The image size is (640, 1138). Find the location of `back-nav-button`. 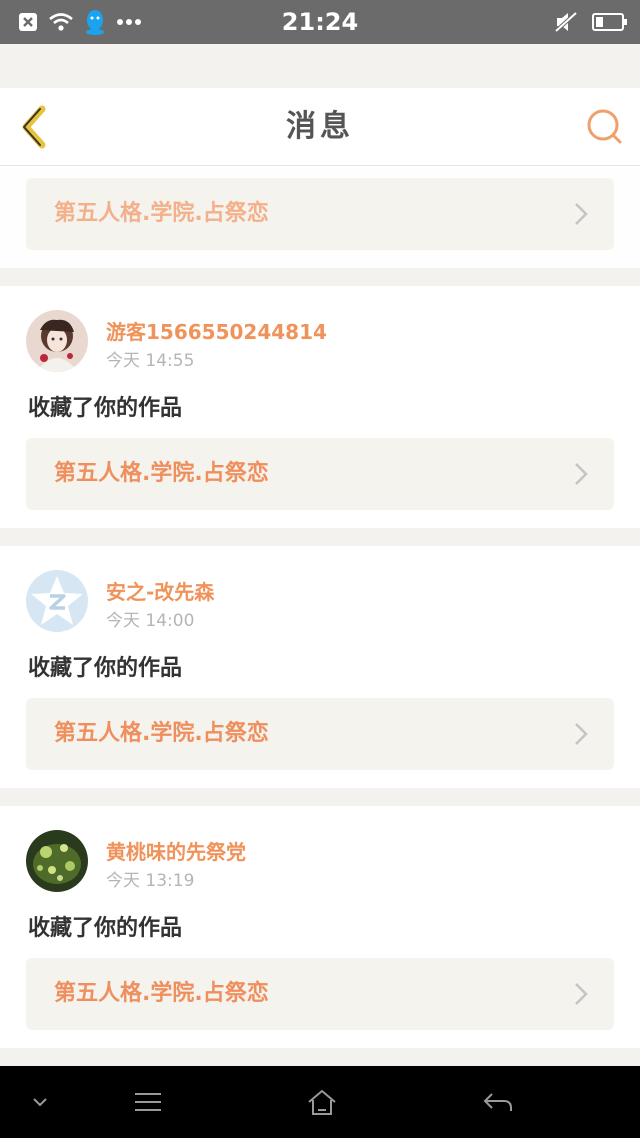

back-nav-button is located at coordinates (498, 1102).